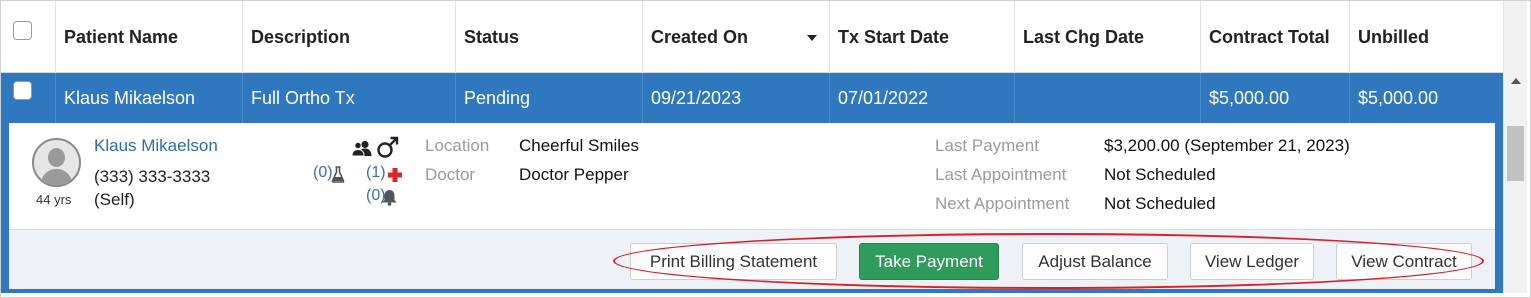 The image size is (1531, 298). I want to click on user-placeholder-icon, so click(56, 162).